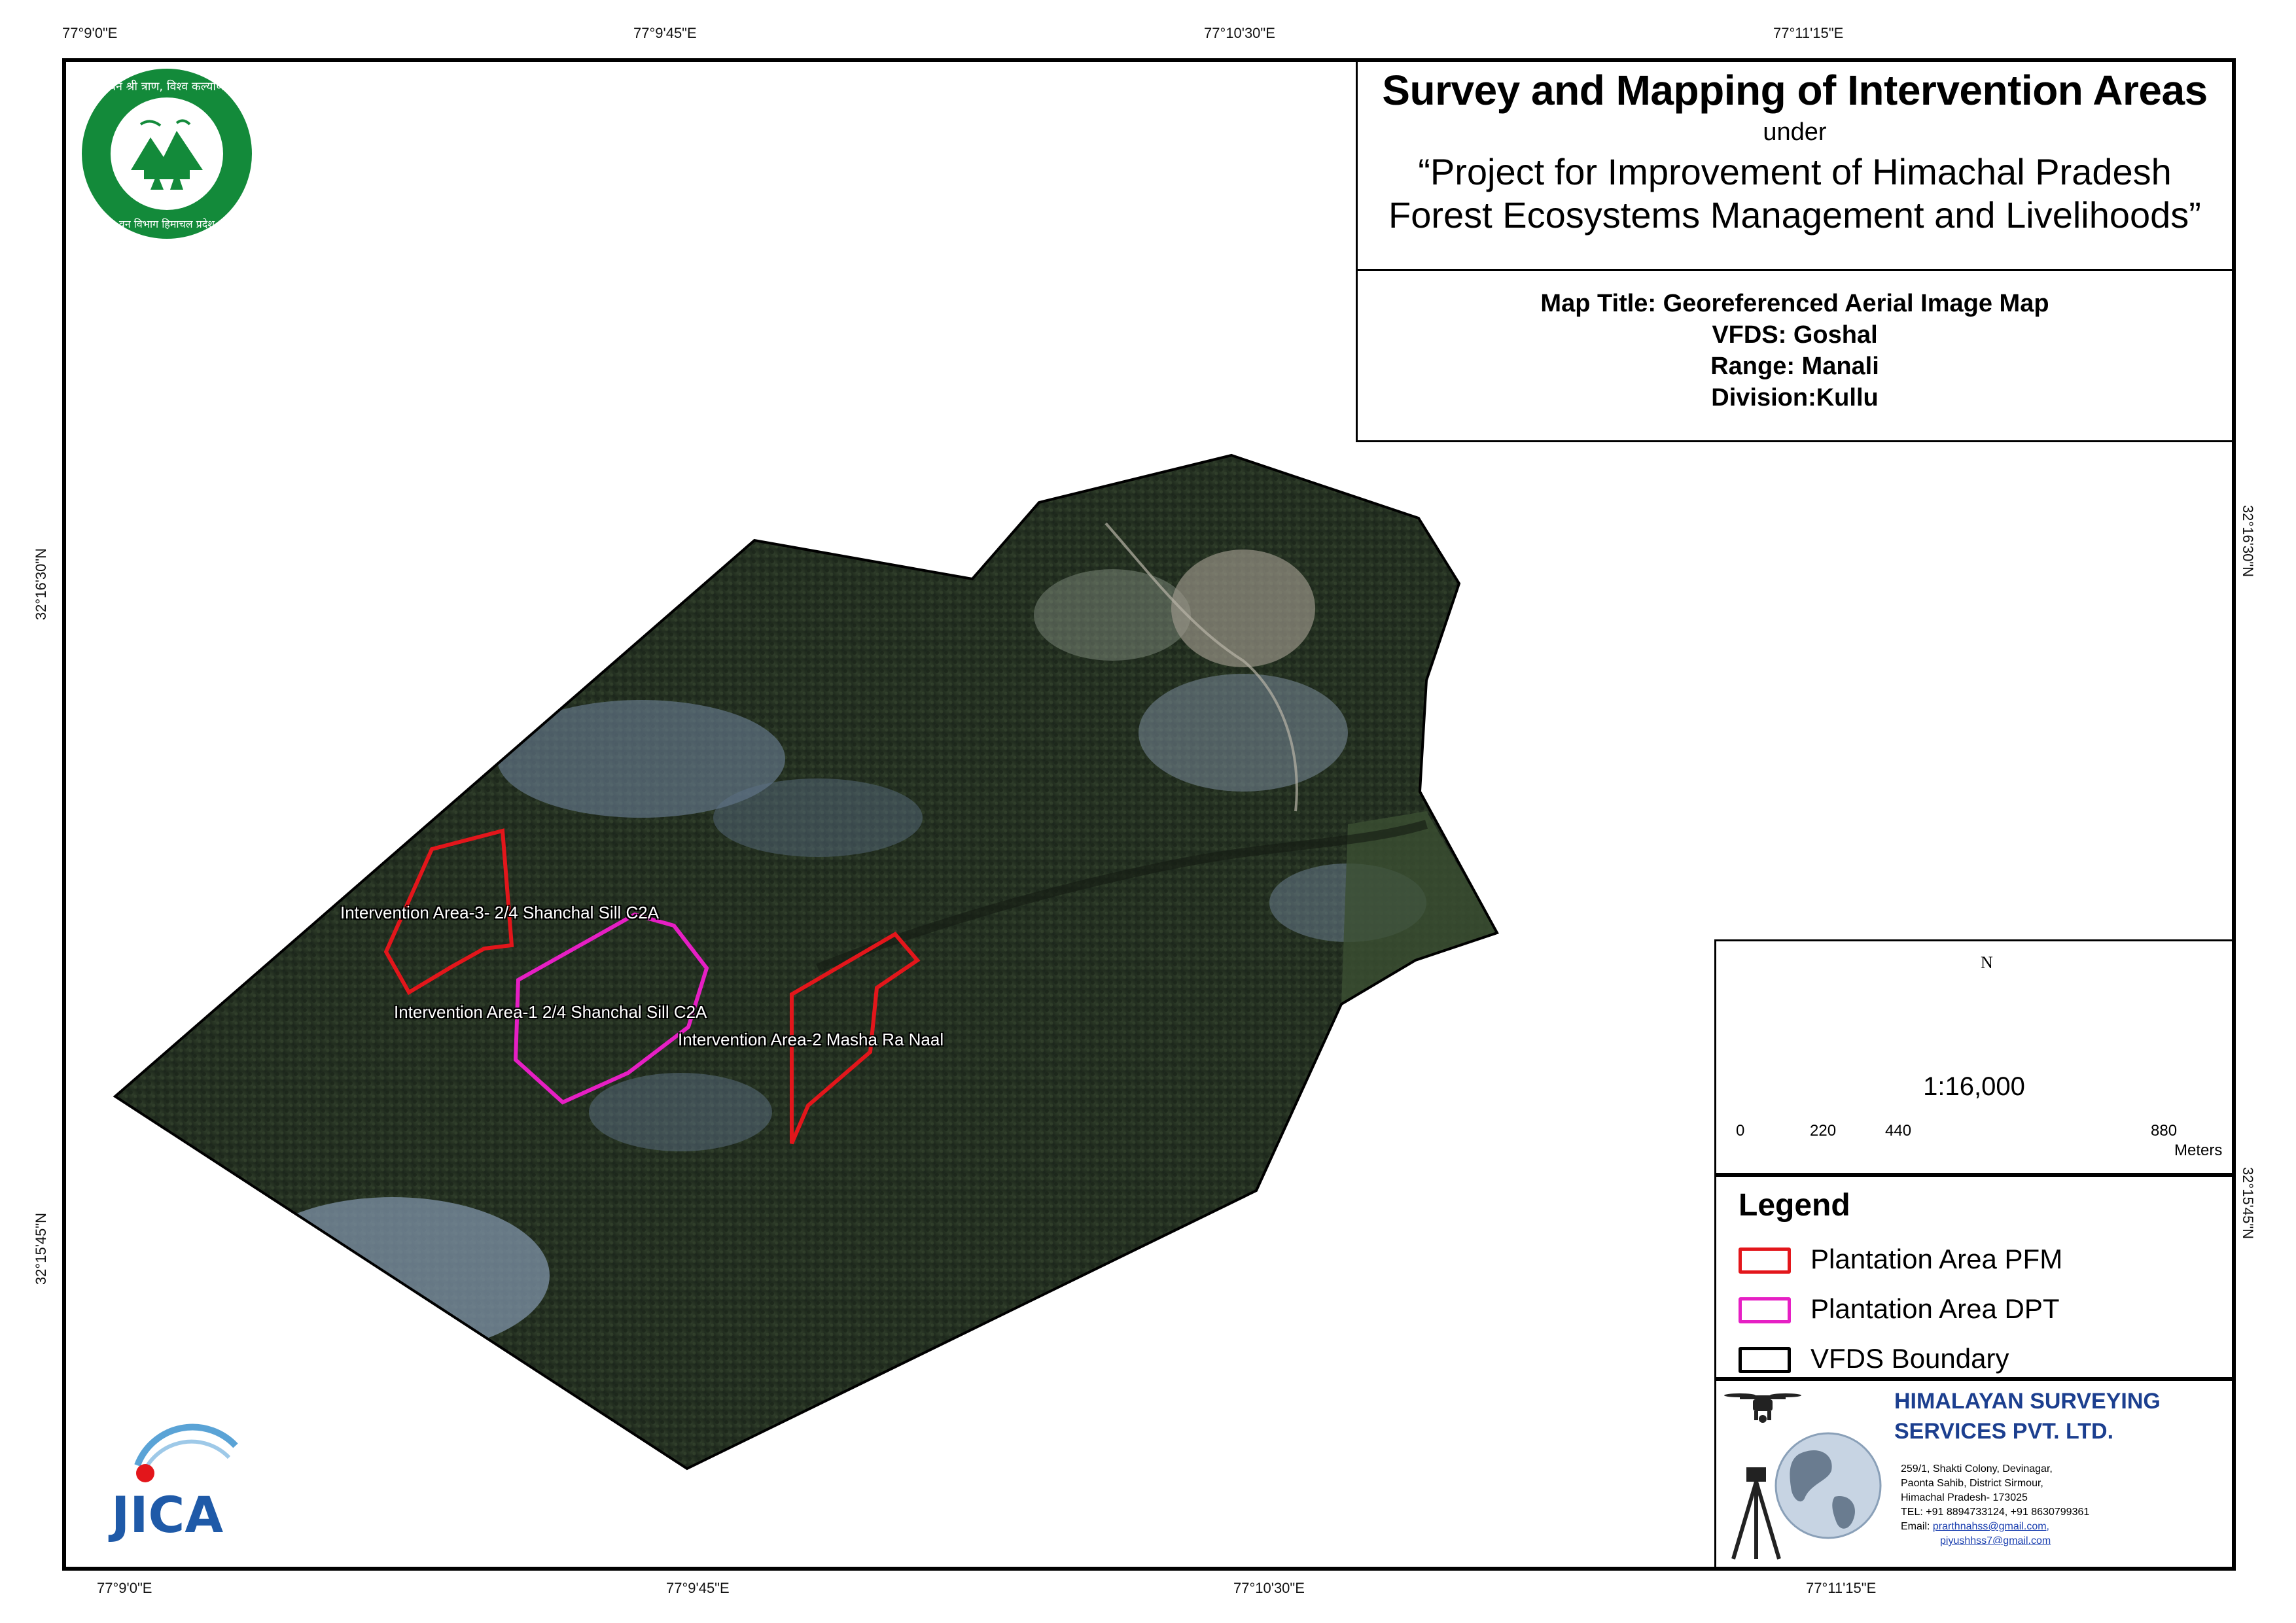 The width and height of the screenshot is (2296, 1623). I want to click on company-tel: TEL: +91 8894733124, +91 8630799361, so click(1996, 1512).